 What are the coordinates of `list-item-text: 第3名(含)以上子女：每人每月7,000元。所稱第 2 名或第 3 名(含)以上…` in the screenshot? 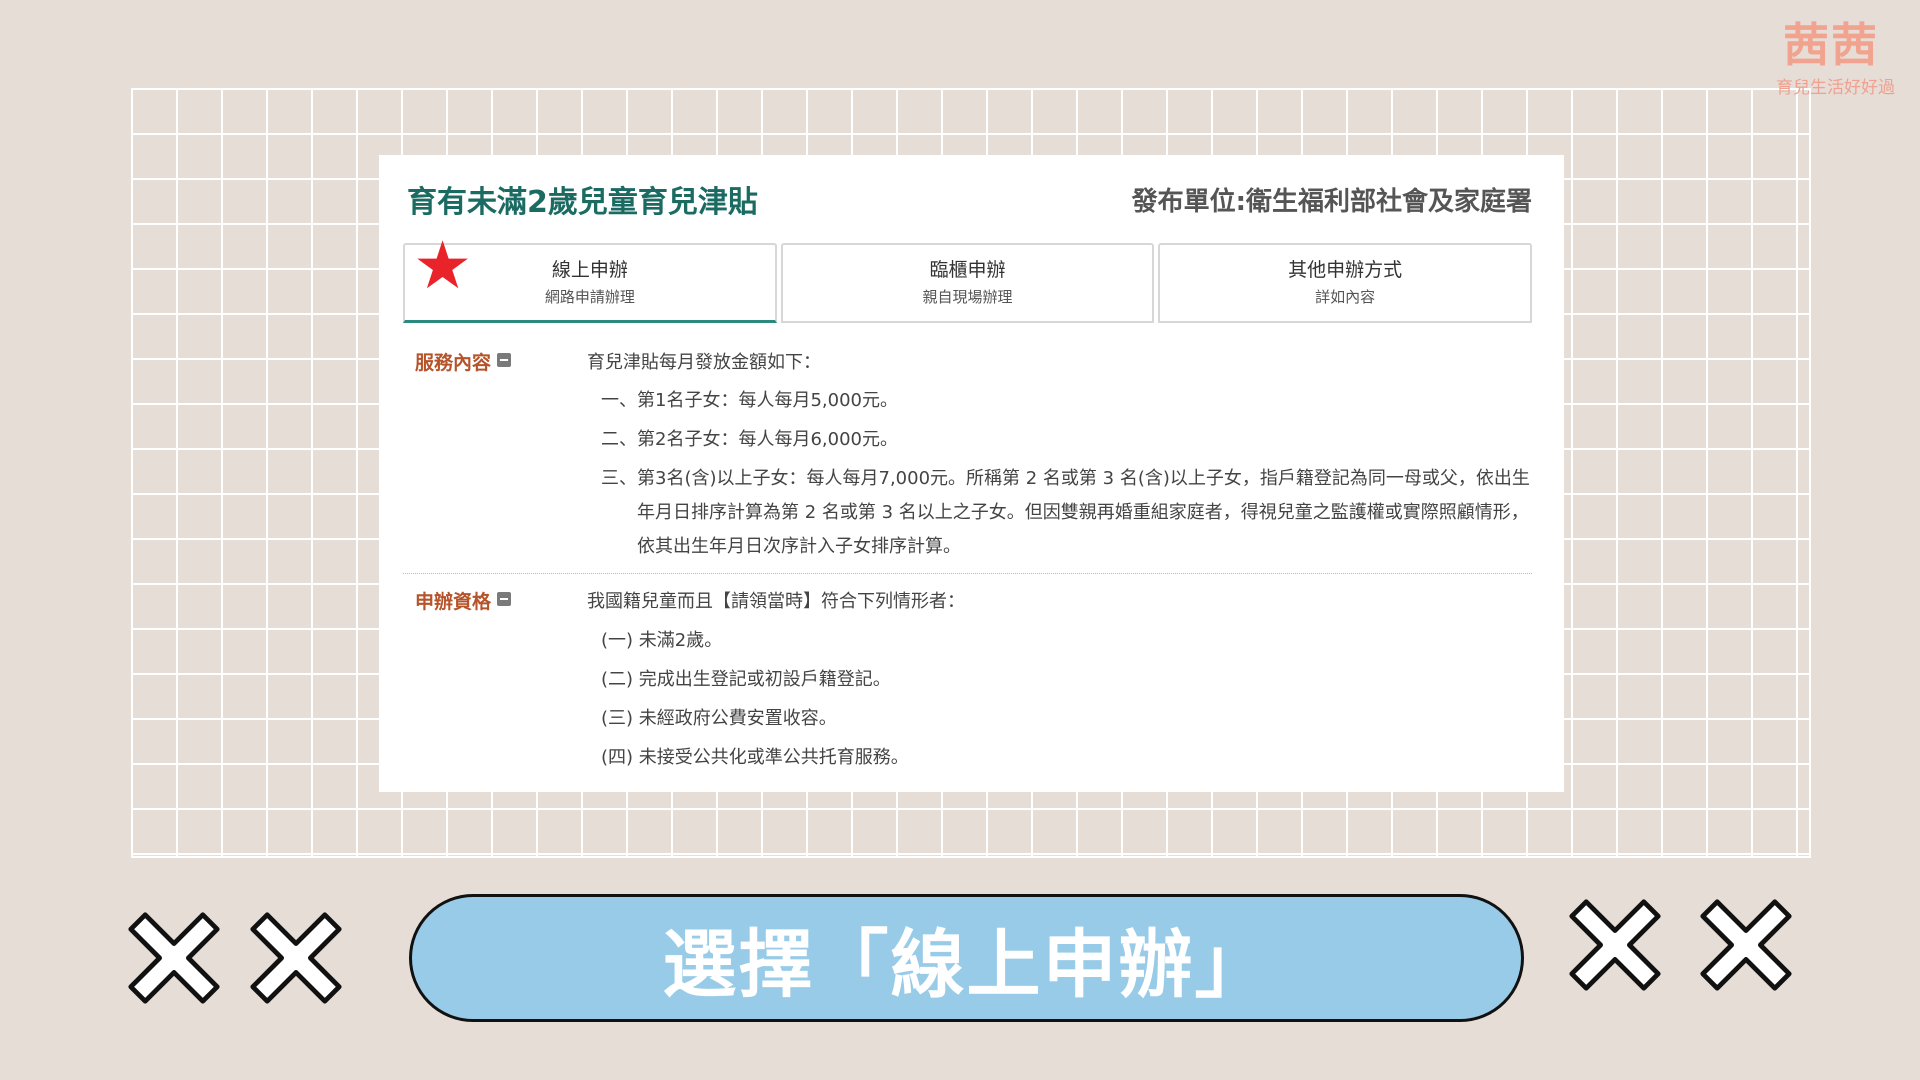 It's located at (1083, 512).